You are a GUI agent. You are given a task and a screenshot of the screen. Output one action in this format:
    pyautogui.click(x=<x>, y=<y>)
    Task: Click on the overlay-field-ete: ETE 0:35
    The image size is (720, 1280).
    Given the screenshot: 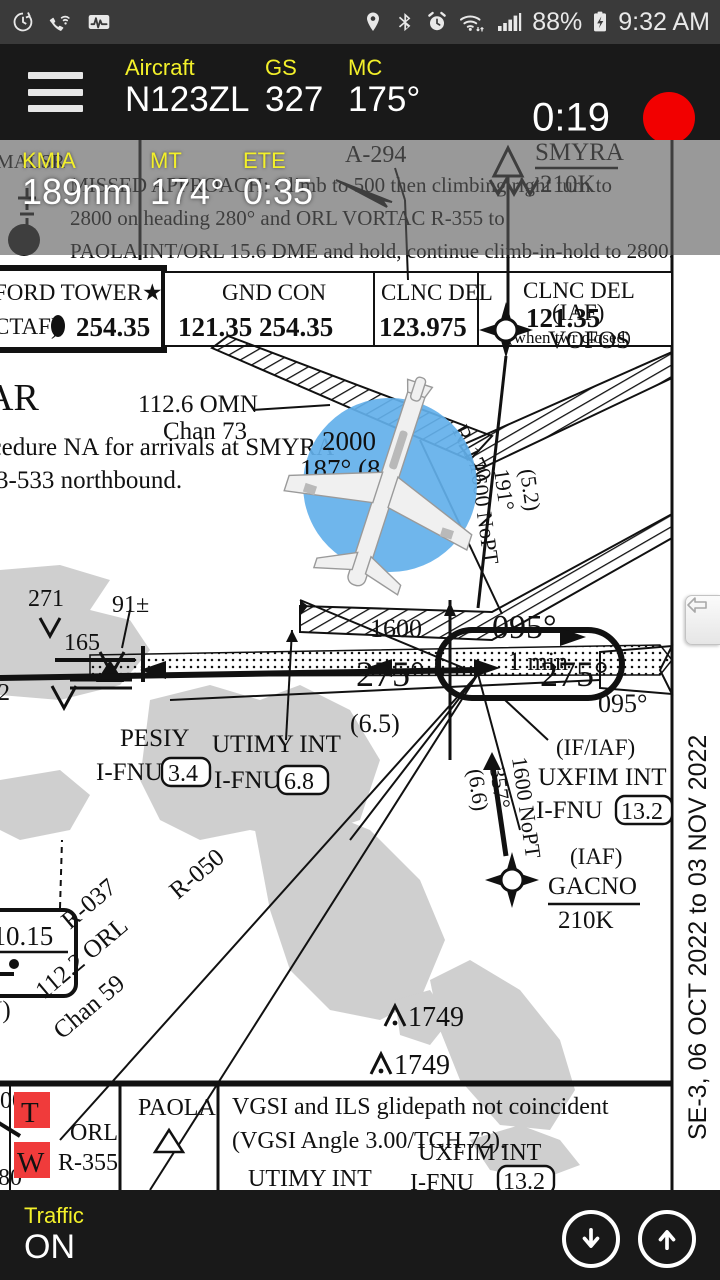 What is the action you would take?
    pyautogui.click(x=278, y=181)
    